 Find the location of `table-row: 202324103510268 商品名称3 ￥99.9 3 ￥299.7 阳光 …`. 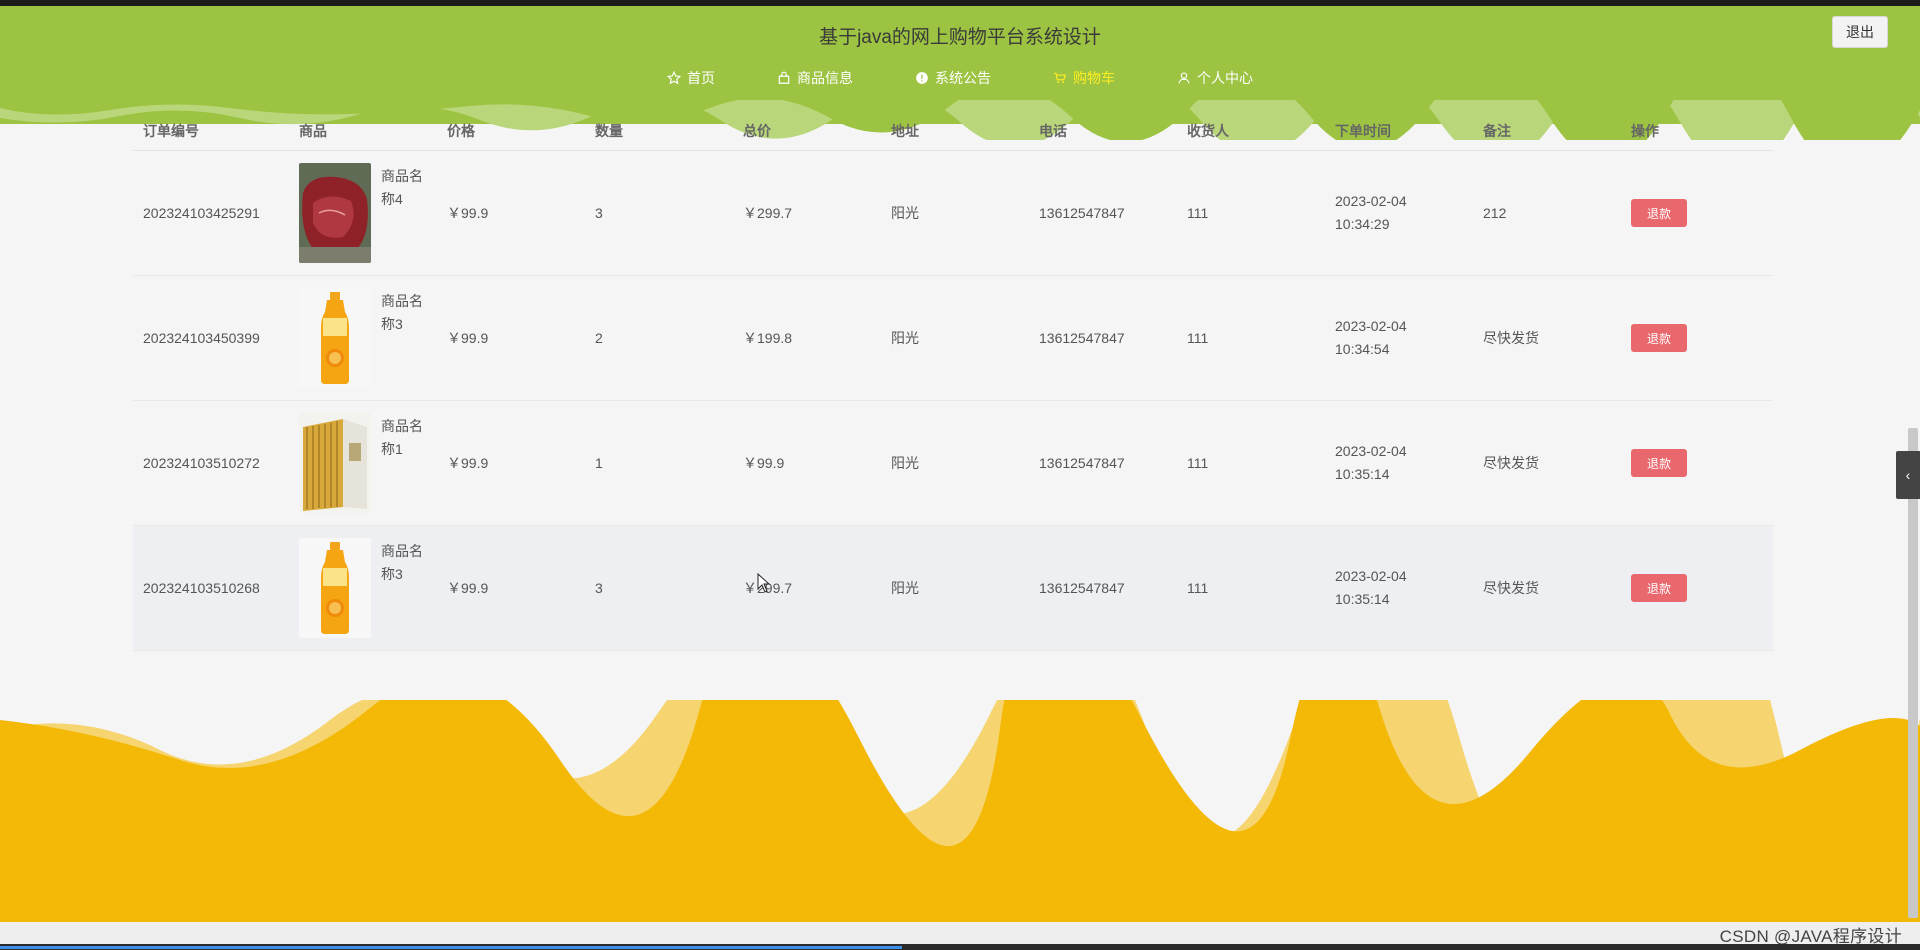

table-row: 202324103510268 商品名称3 ￥99.9 3 ￥299.7 阳光 … is located at coordinates (953, 588).